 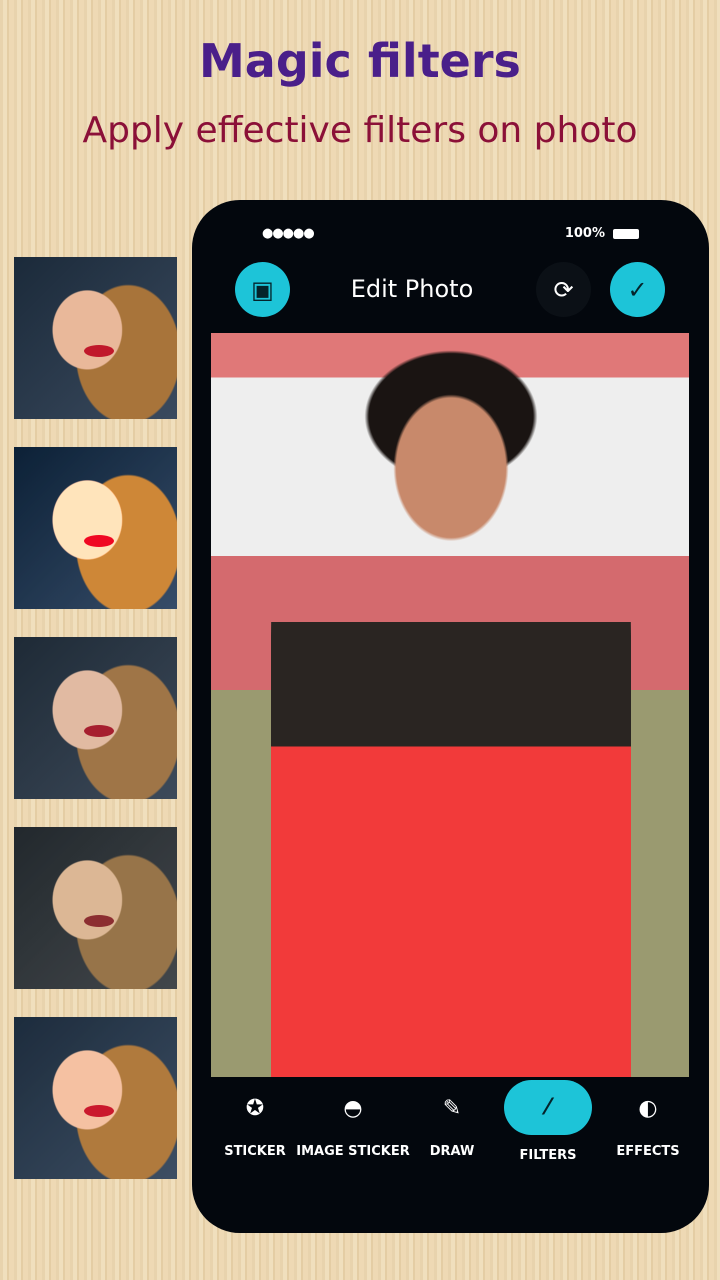 I want to click on headline: Magic filters, so click(x=360, y=61).